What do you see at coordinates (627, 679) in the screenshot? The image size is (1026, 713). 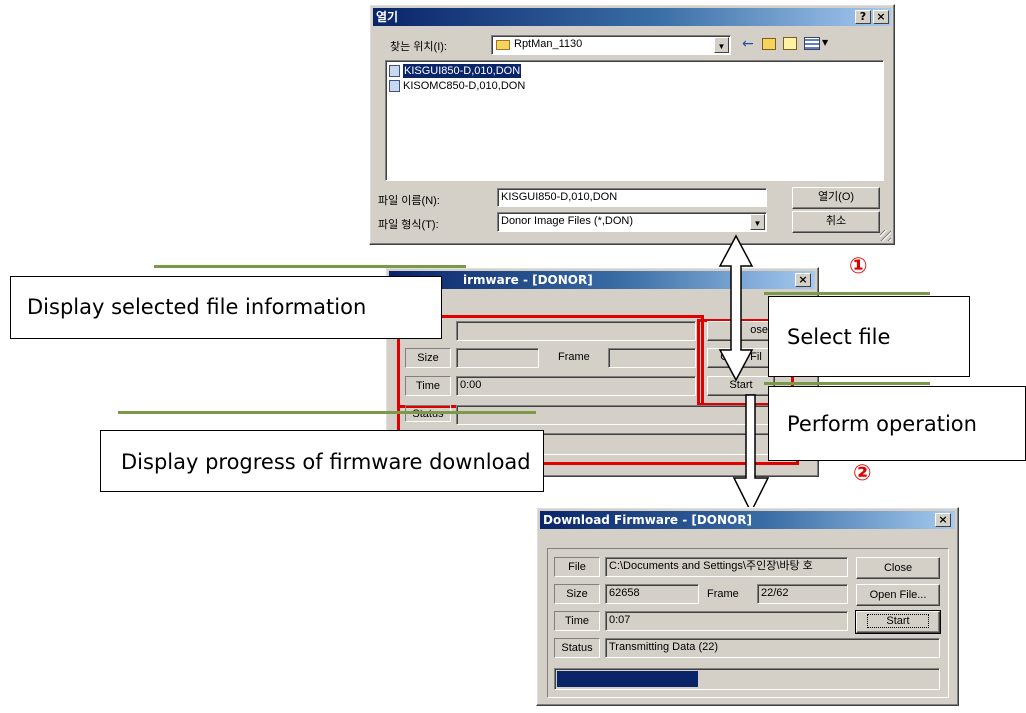 I see `progress-fill` at bounding box center [627, 679].